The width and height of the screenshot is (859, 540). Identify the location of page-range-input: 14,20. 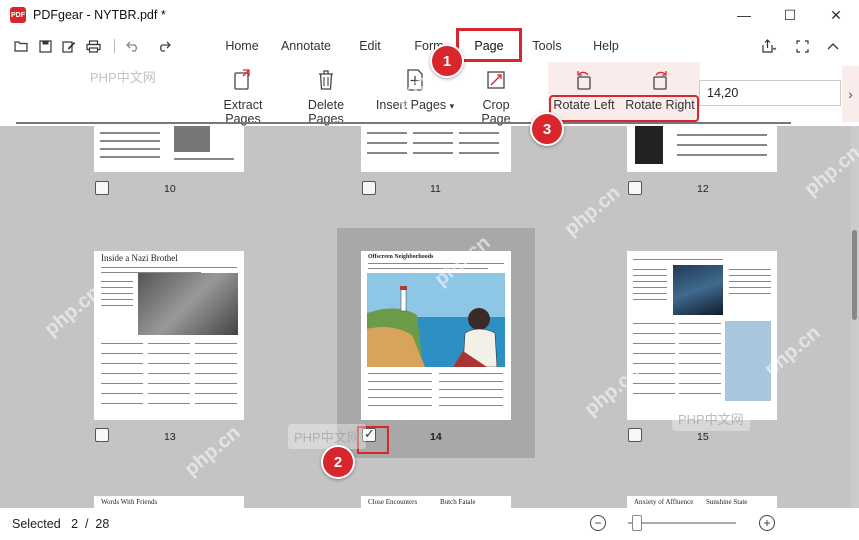
(770, 93).